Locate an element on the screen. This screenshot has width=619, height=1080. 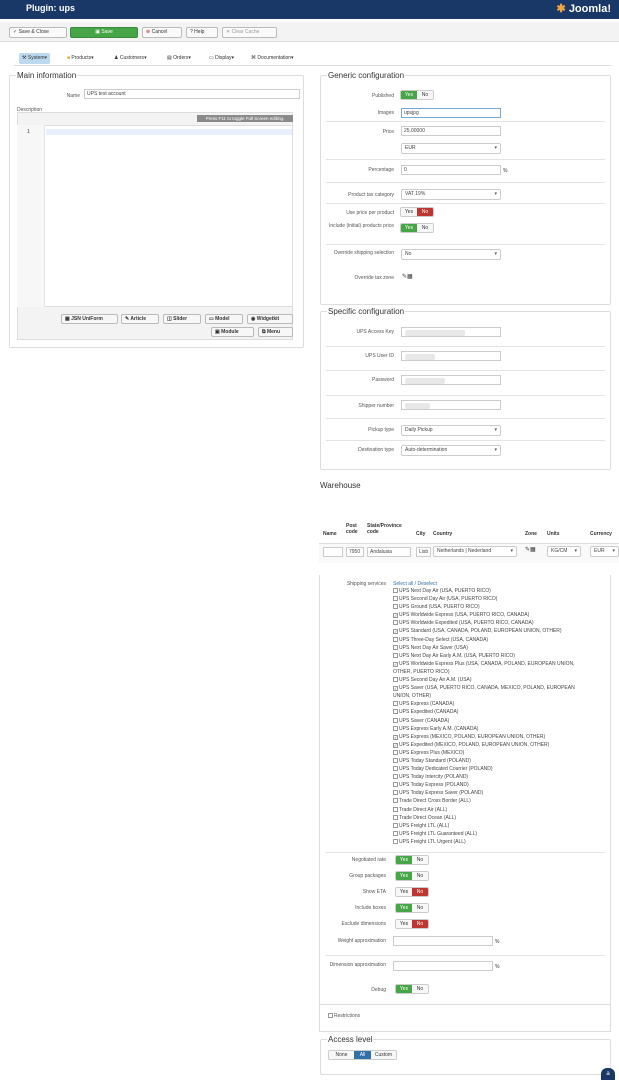
help-button: ? Help is located at coordinates (202, 32).